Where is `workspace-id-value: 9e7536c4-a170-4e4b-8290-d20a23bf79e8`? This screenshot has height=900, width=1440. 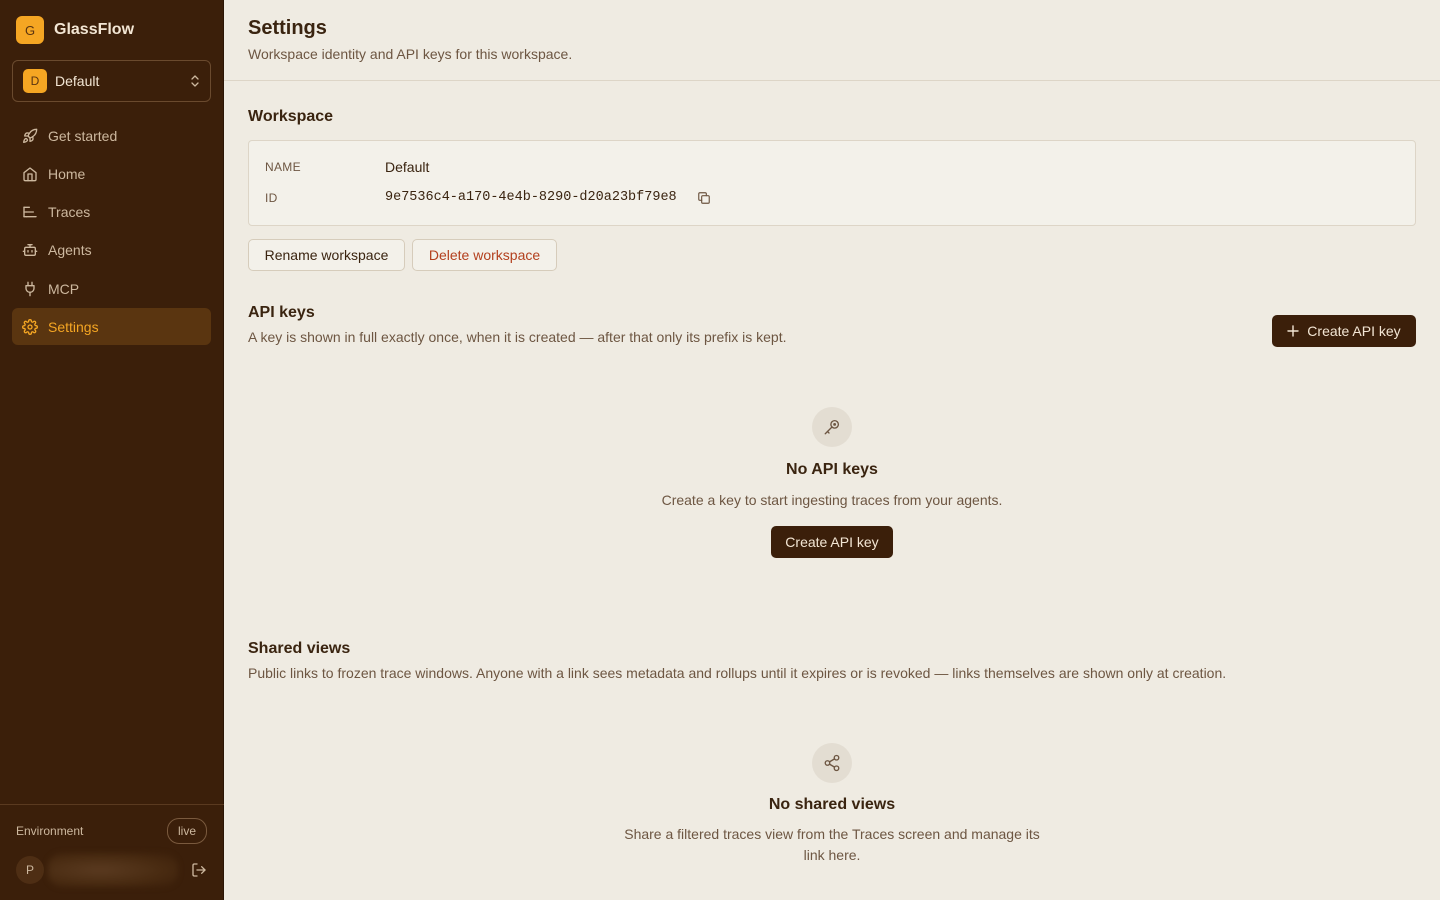
workspace-id-value: 9e7536c4-a170-4e4b-8290-d20a23bf79e8 is located at coordinates (531, 197).